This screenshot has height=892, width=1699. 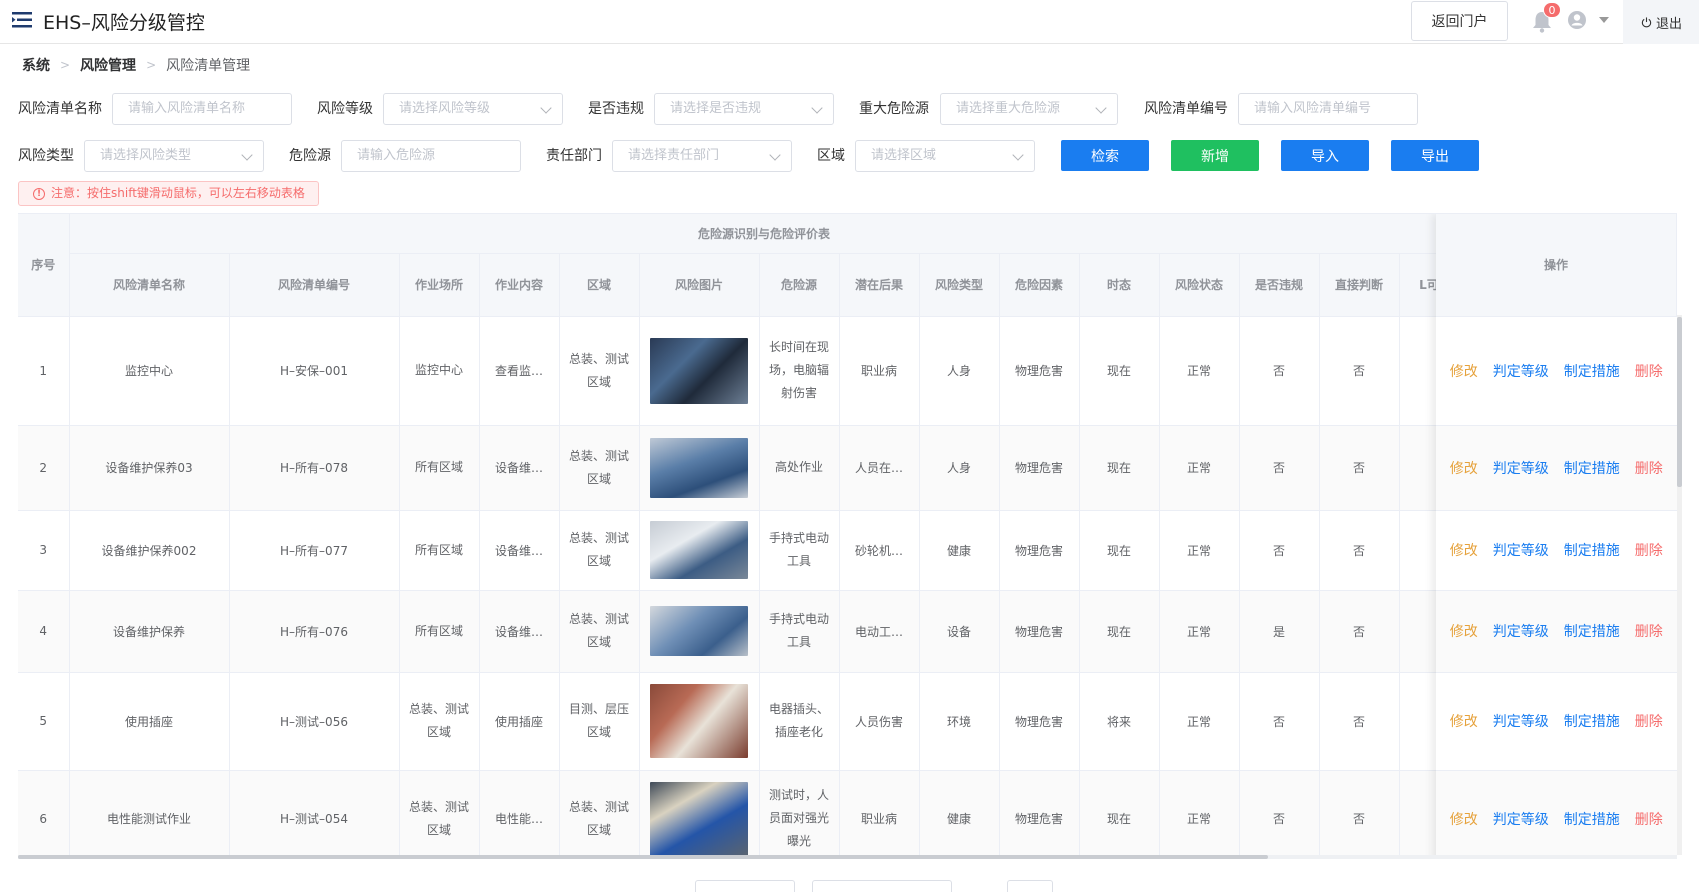 What do you see at coordinates (1029, 109) in the screenshot?
I see `major-hazard-select: 请选择重大危险源` at bounding box center [1029, 109].